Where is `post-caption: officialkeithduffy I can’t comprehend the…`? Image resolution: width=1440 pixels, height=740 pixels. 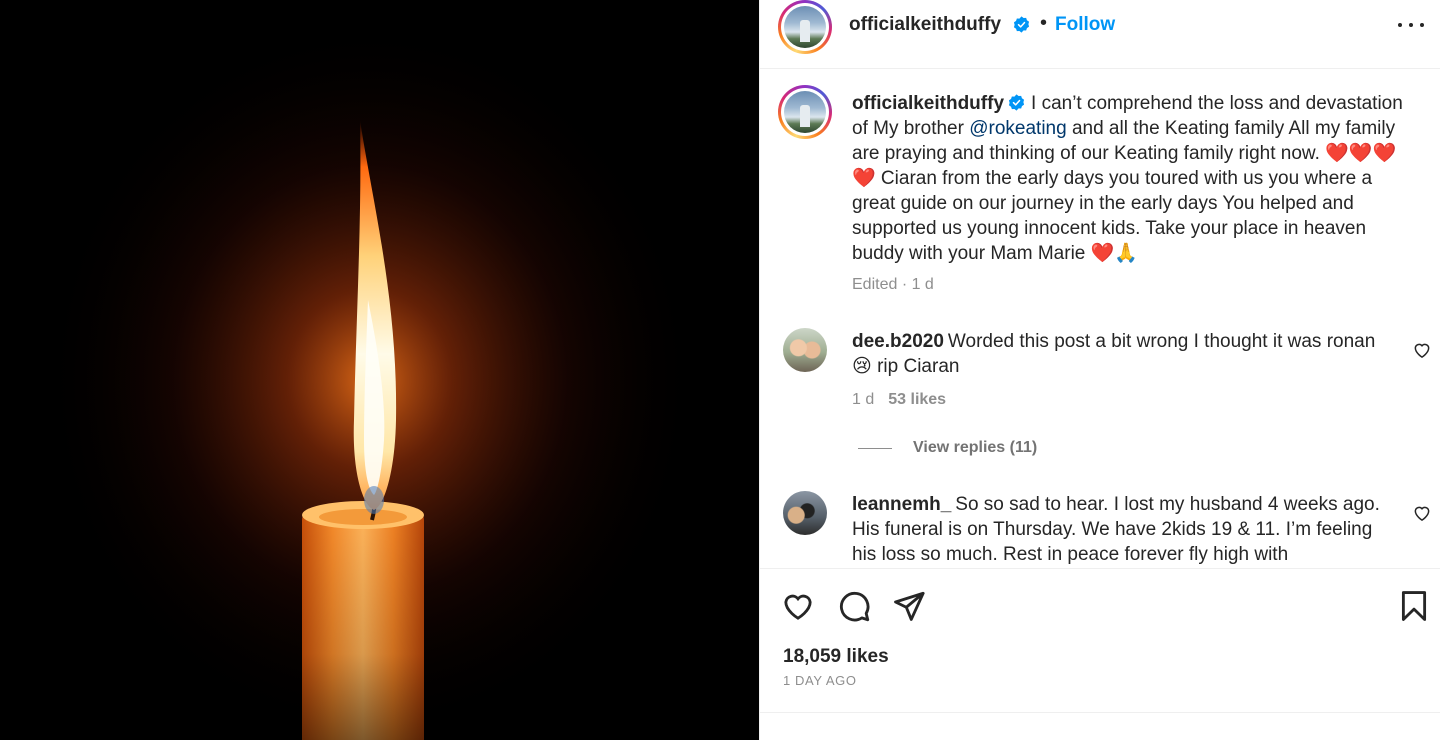
post-caption: officialkeithduffy I can’t comprehend the… is located at coordinates (1132, 178).